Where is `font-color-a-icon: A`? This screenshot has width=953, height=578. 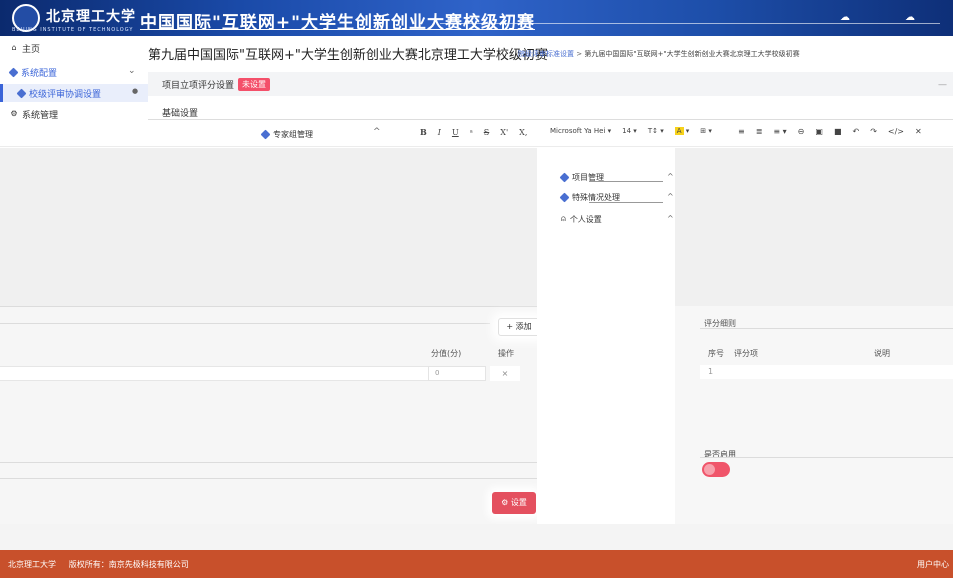
font-color-a-icon: A is located at coordinates (679, 131).